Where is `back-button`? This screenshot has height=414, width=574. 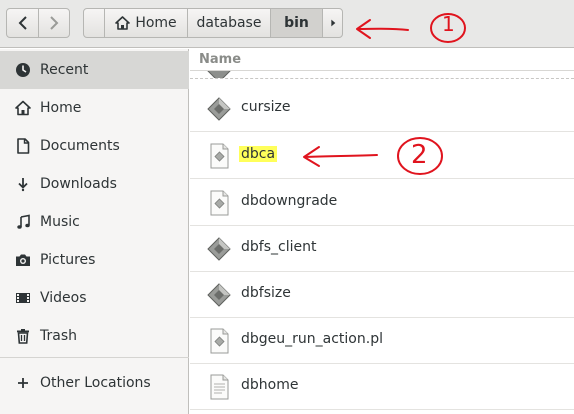
back-button is located at coordinates (22, 23).